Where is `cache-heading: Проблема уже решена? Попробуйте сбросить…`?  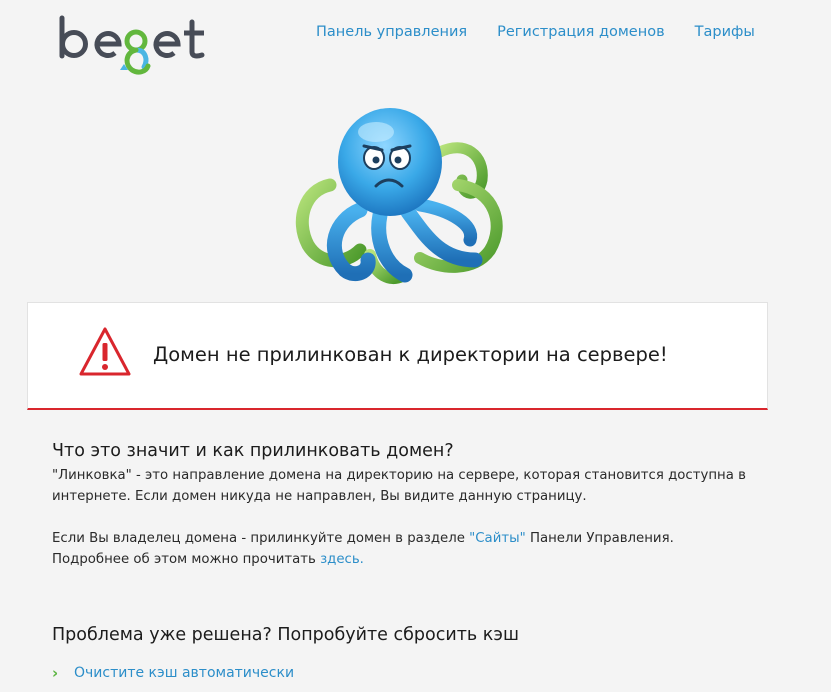 cache-heading: Проблема уже решена? Попробуйте сбросить… is located at coordinates (285, 635).